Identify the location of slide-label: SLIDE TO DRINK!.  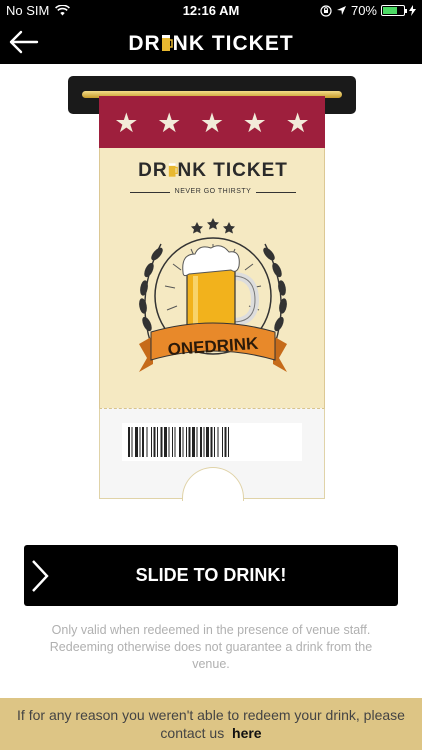
(211, 575).